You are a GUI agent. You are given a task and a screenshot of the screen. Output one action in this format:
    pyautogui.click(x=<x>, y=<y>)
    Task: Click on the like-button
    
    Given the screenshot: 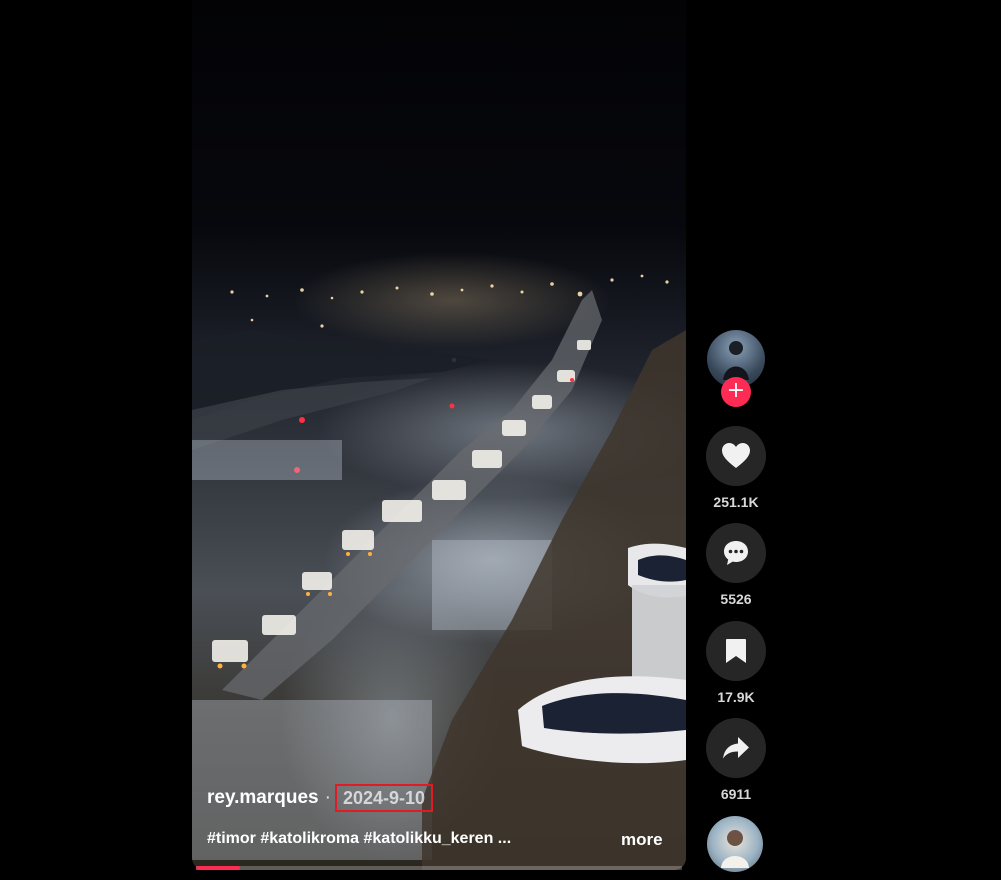 What is the action you would take?
    pyautogui.click(x=736, y=456)
    